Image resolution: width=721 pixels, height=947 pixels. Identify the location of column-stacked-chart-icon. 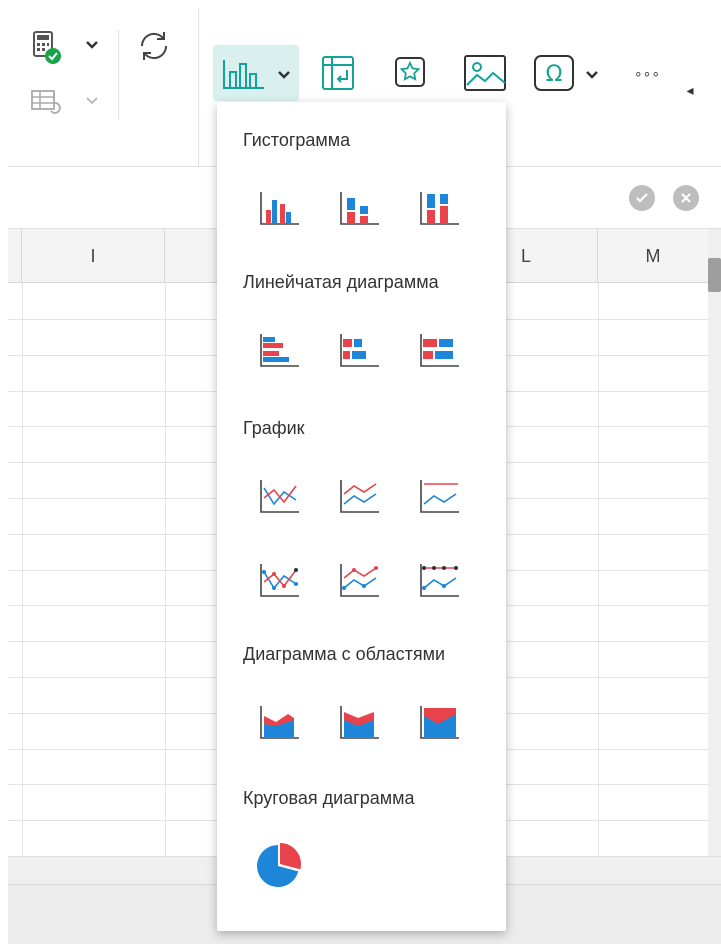
(359, 208).